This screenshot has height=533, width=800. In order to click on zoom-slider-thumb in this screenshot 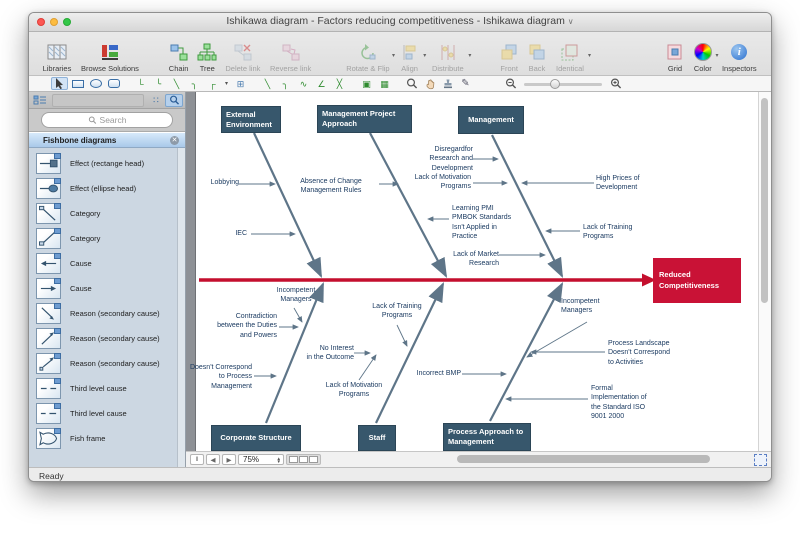, I will do `click(555, 83)`.